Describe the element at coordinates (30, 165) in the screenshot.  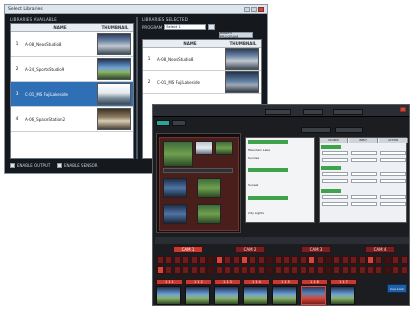
I see `enable-output-checkbox: ENABLE OUTPUT` at that location.